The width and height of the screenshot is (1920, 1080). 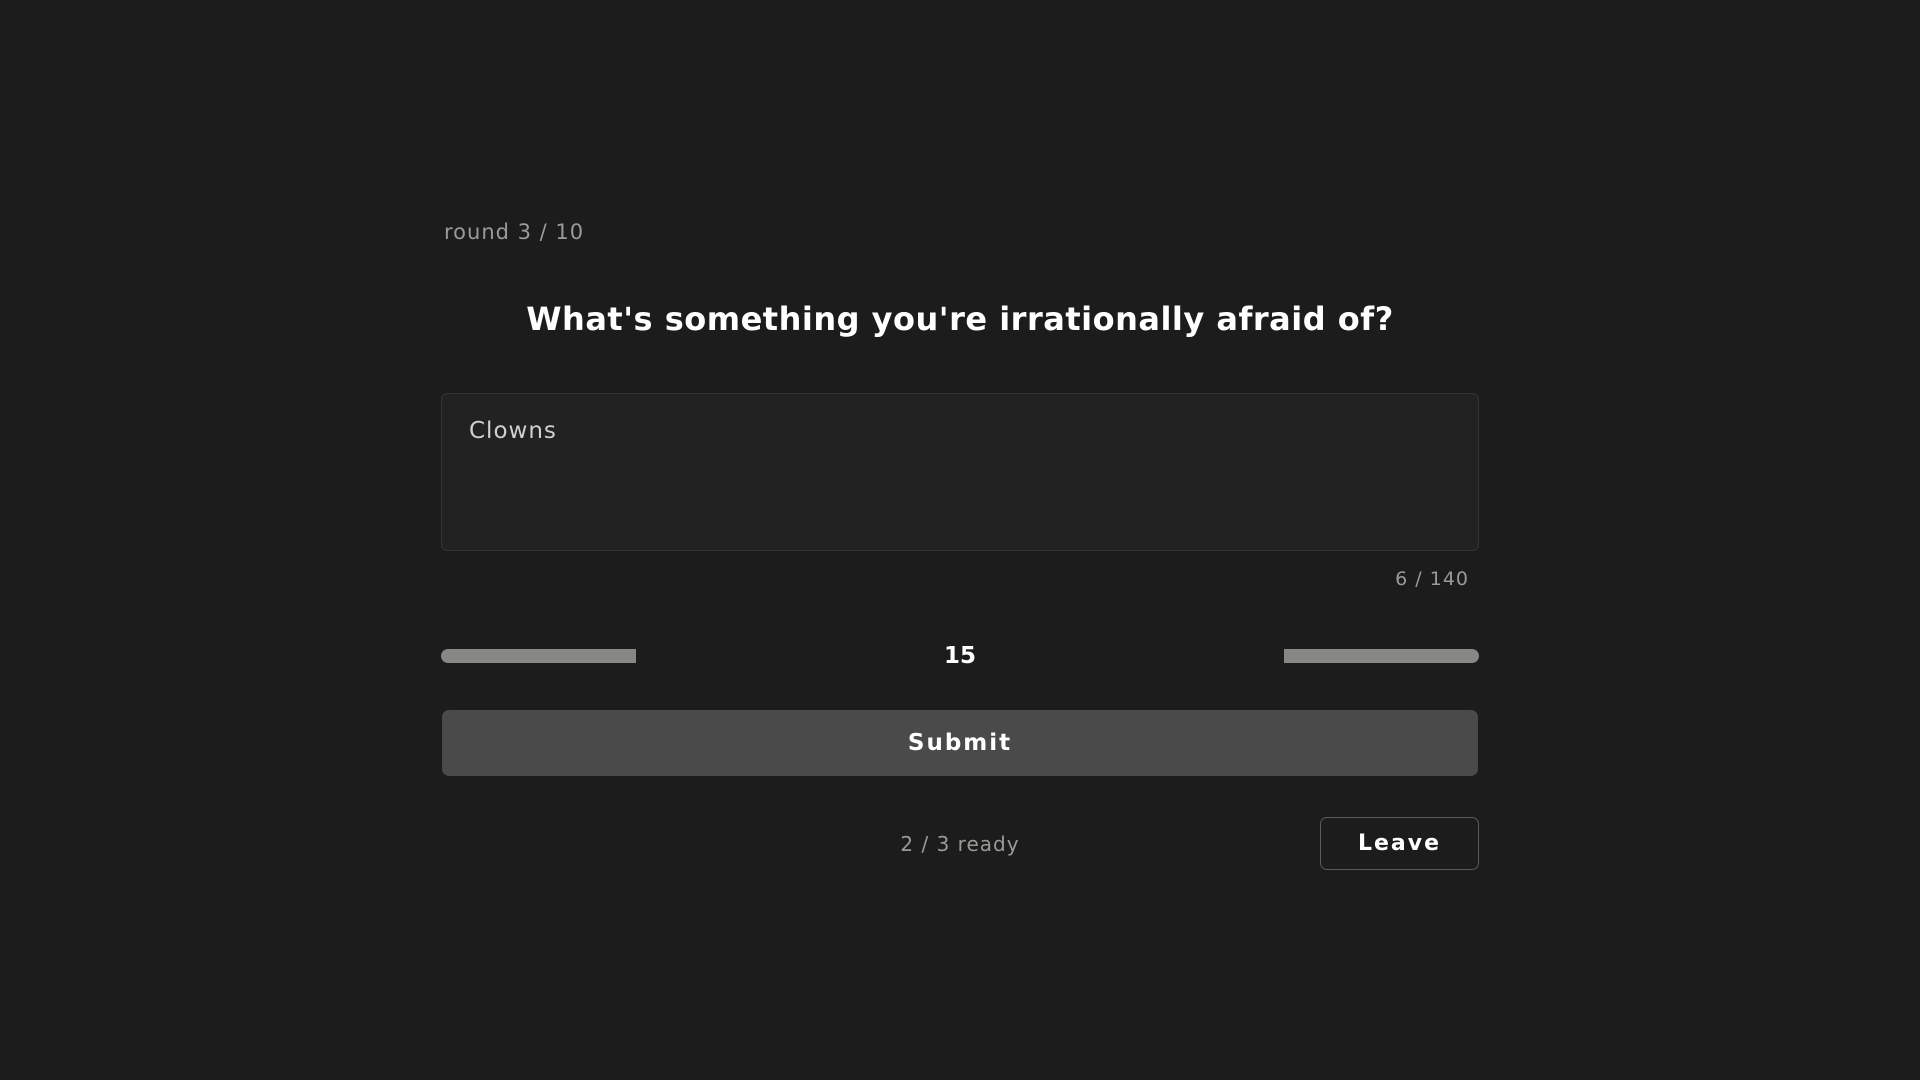 I want to click on timer-fill-right, so click(x=1381, y=656).